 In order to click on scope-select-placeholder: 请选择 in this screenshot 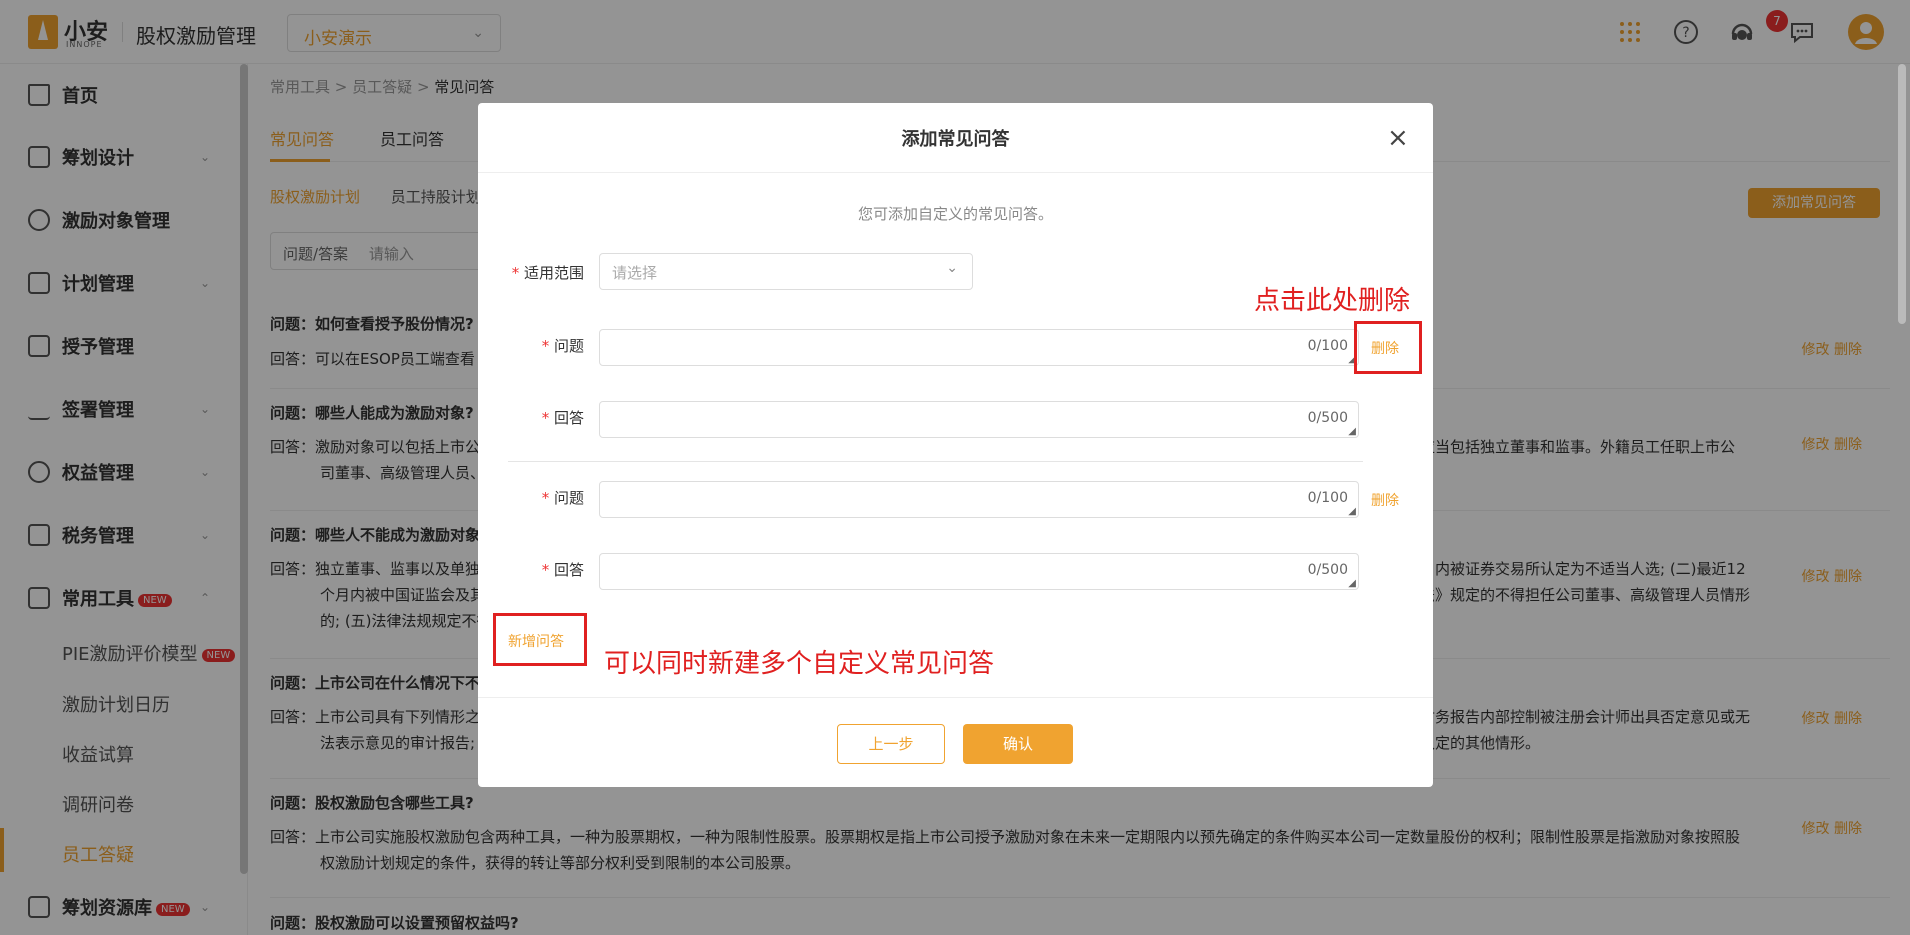, I will do `click(635, 273)`.